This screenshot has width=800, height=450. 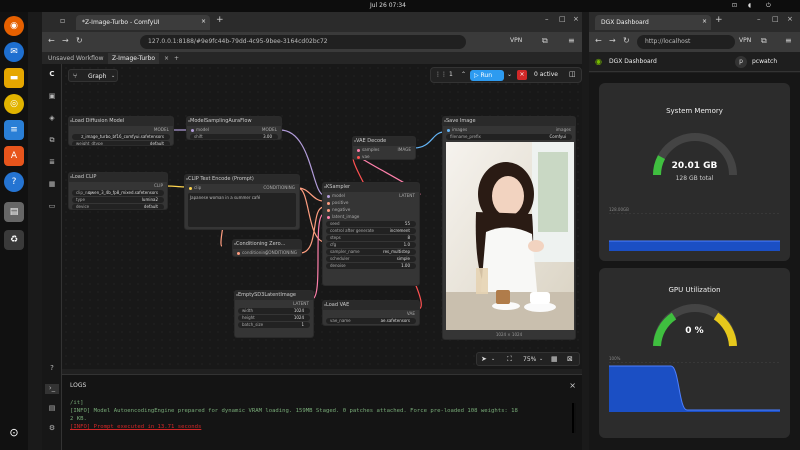 I want to click on prompt-textarea: Japanese woman in a summer café, so click(x=242, y=210).